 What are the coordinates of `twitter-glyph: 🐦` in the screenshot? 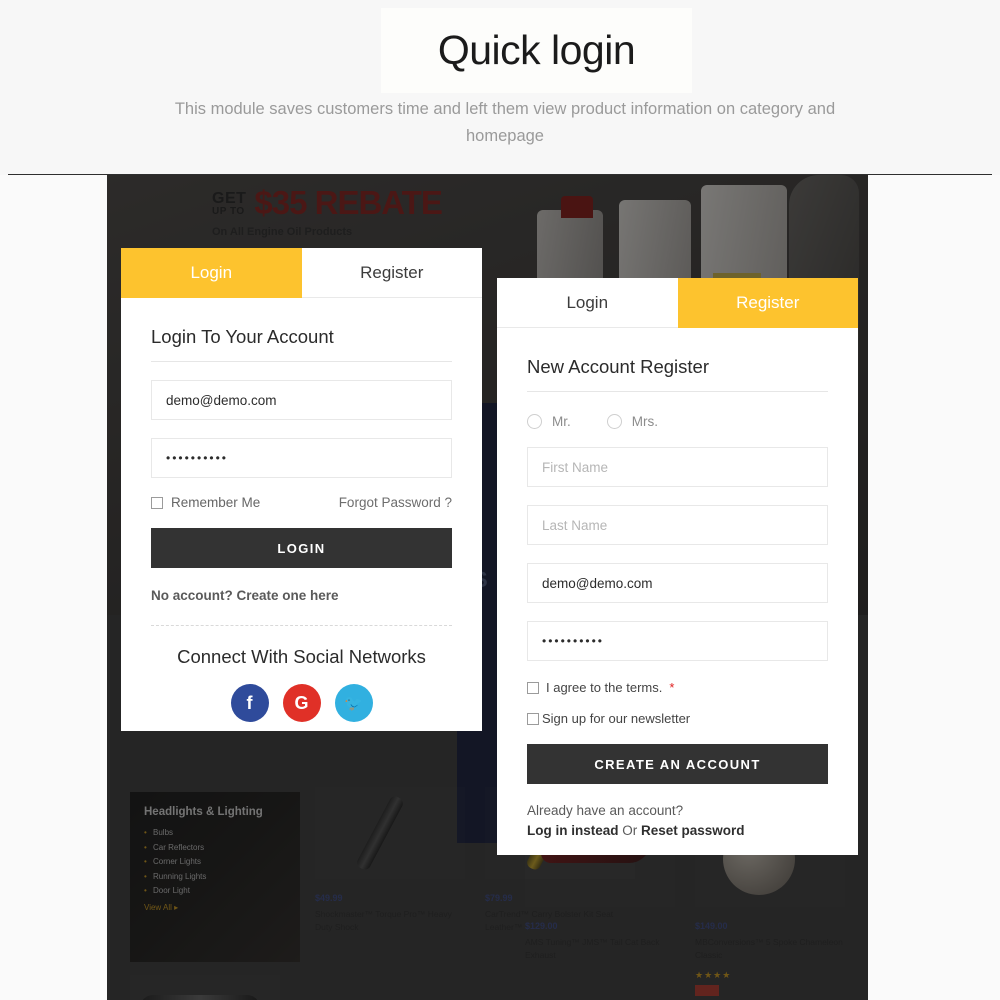 It's located at (353, 703).